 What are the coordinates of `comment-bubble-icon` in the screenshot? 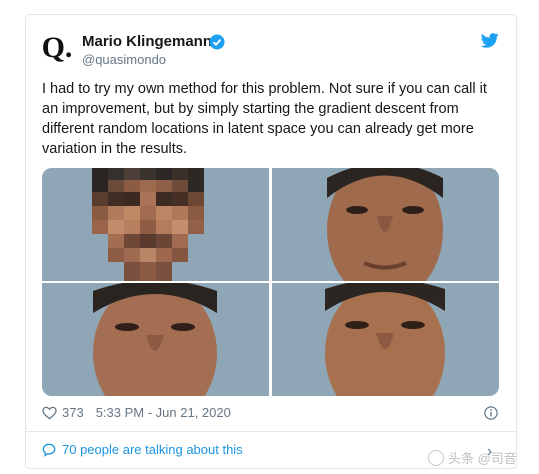 It's located at (49, 450).